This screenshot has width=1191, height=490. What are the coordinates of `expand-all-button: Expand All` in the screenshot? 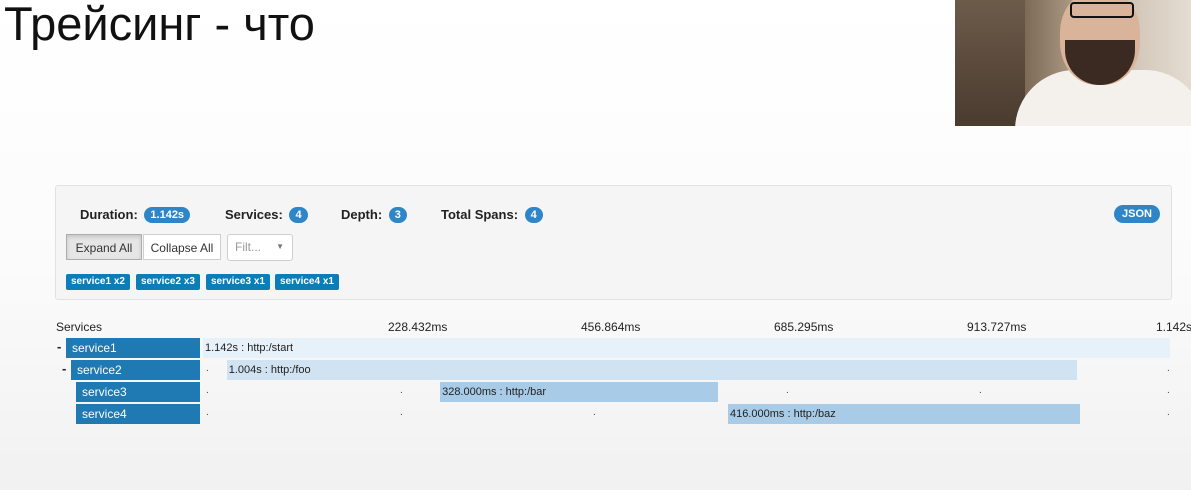 It's located at (104, 247).